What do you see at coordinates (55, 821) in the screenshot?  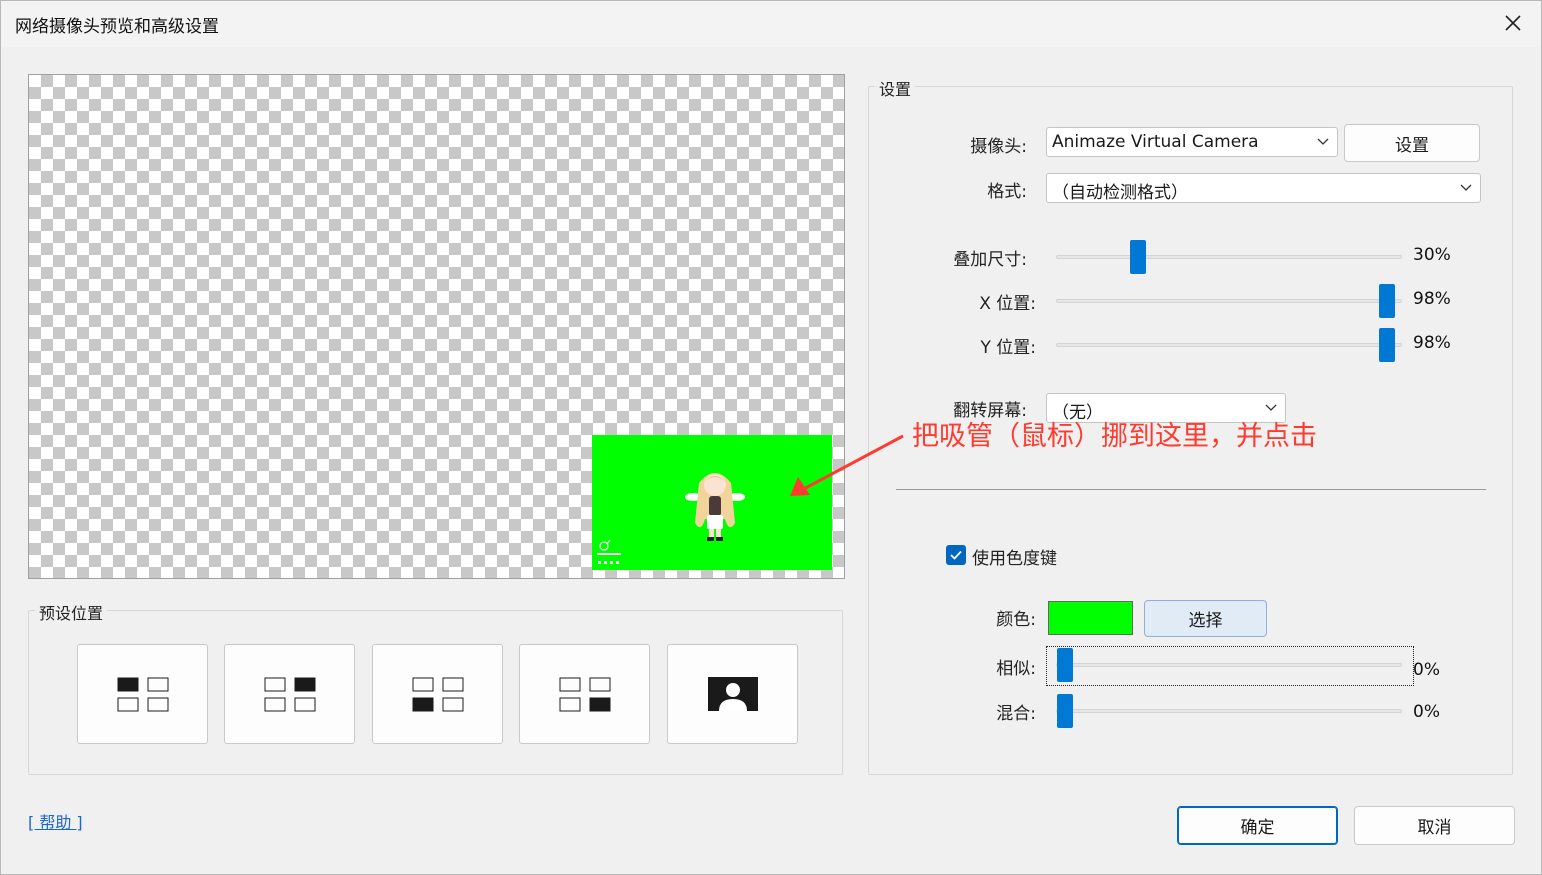 I see `help-link: [ 帮助 ]` at bounding box center [55, 821].